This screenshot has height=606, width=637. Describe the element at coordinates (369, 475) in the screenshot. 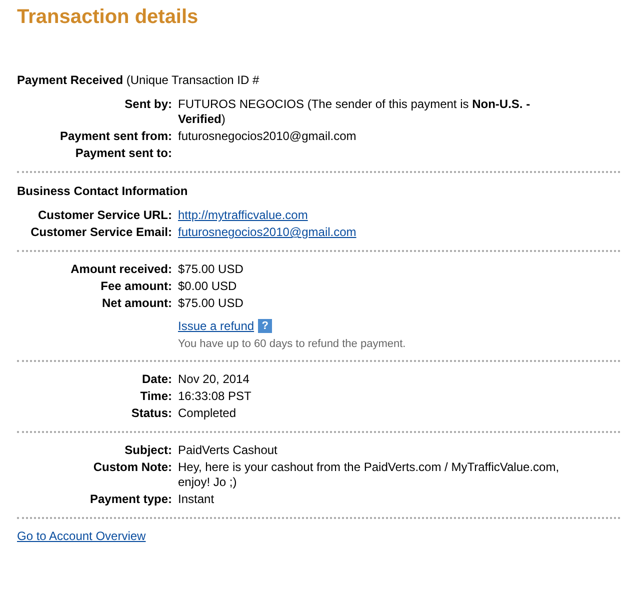

I see `field-value: Hey, here is your cashout from the PaidVerts.com / MyTrafficValue.com, enjoy! Jo ;)` at that location.